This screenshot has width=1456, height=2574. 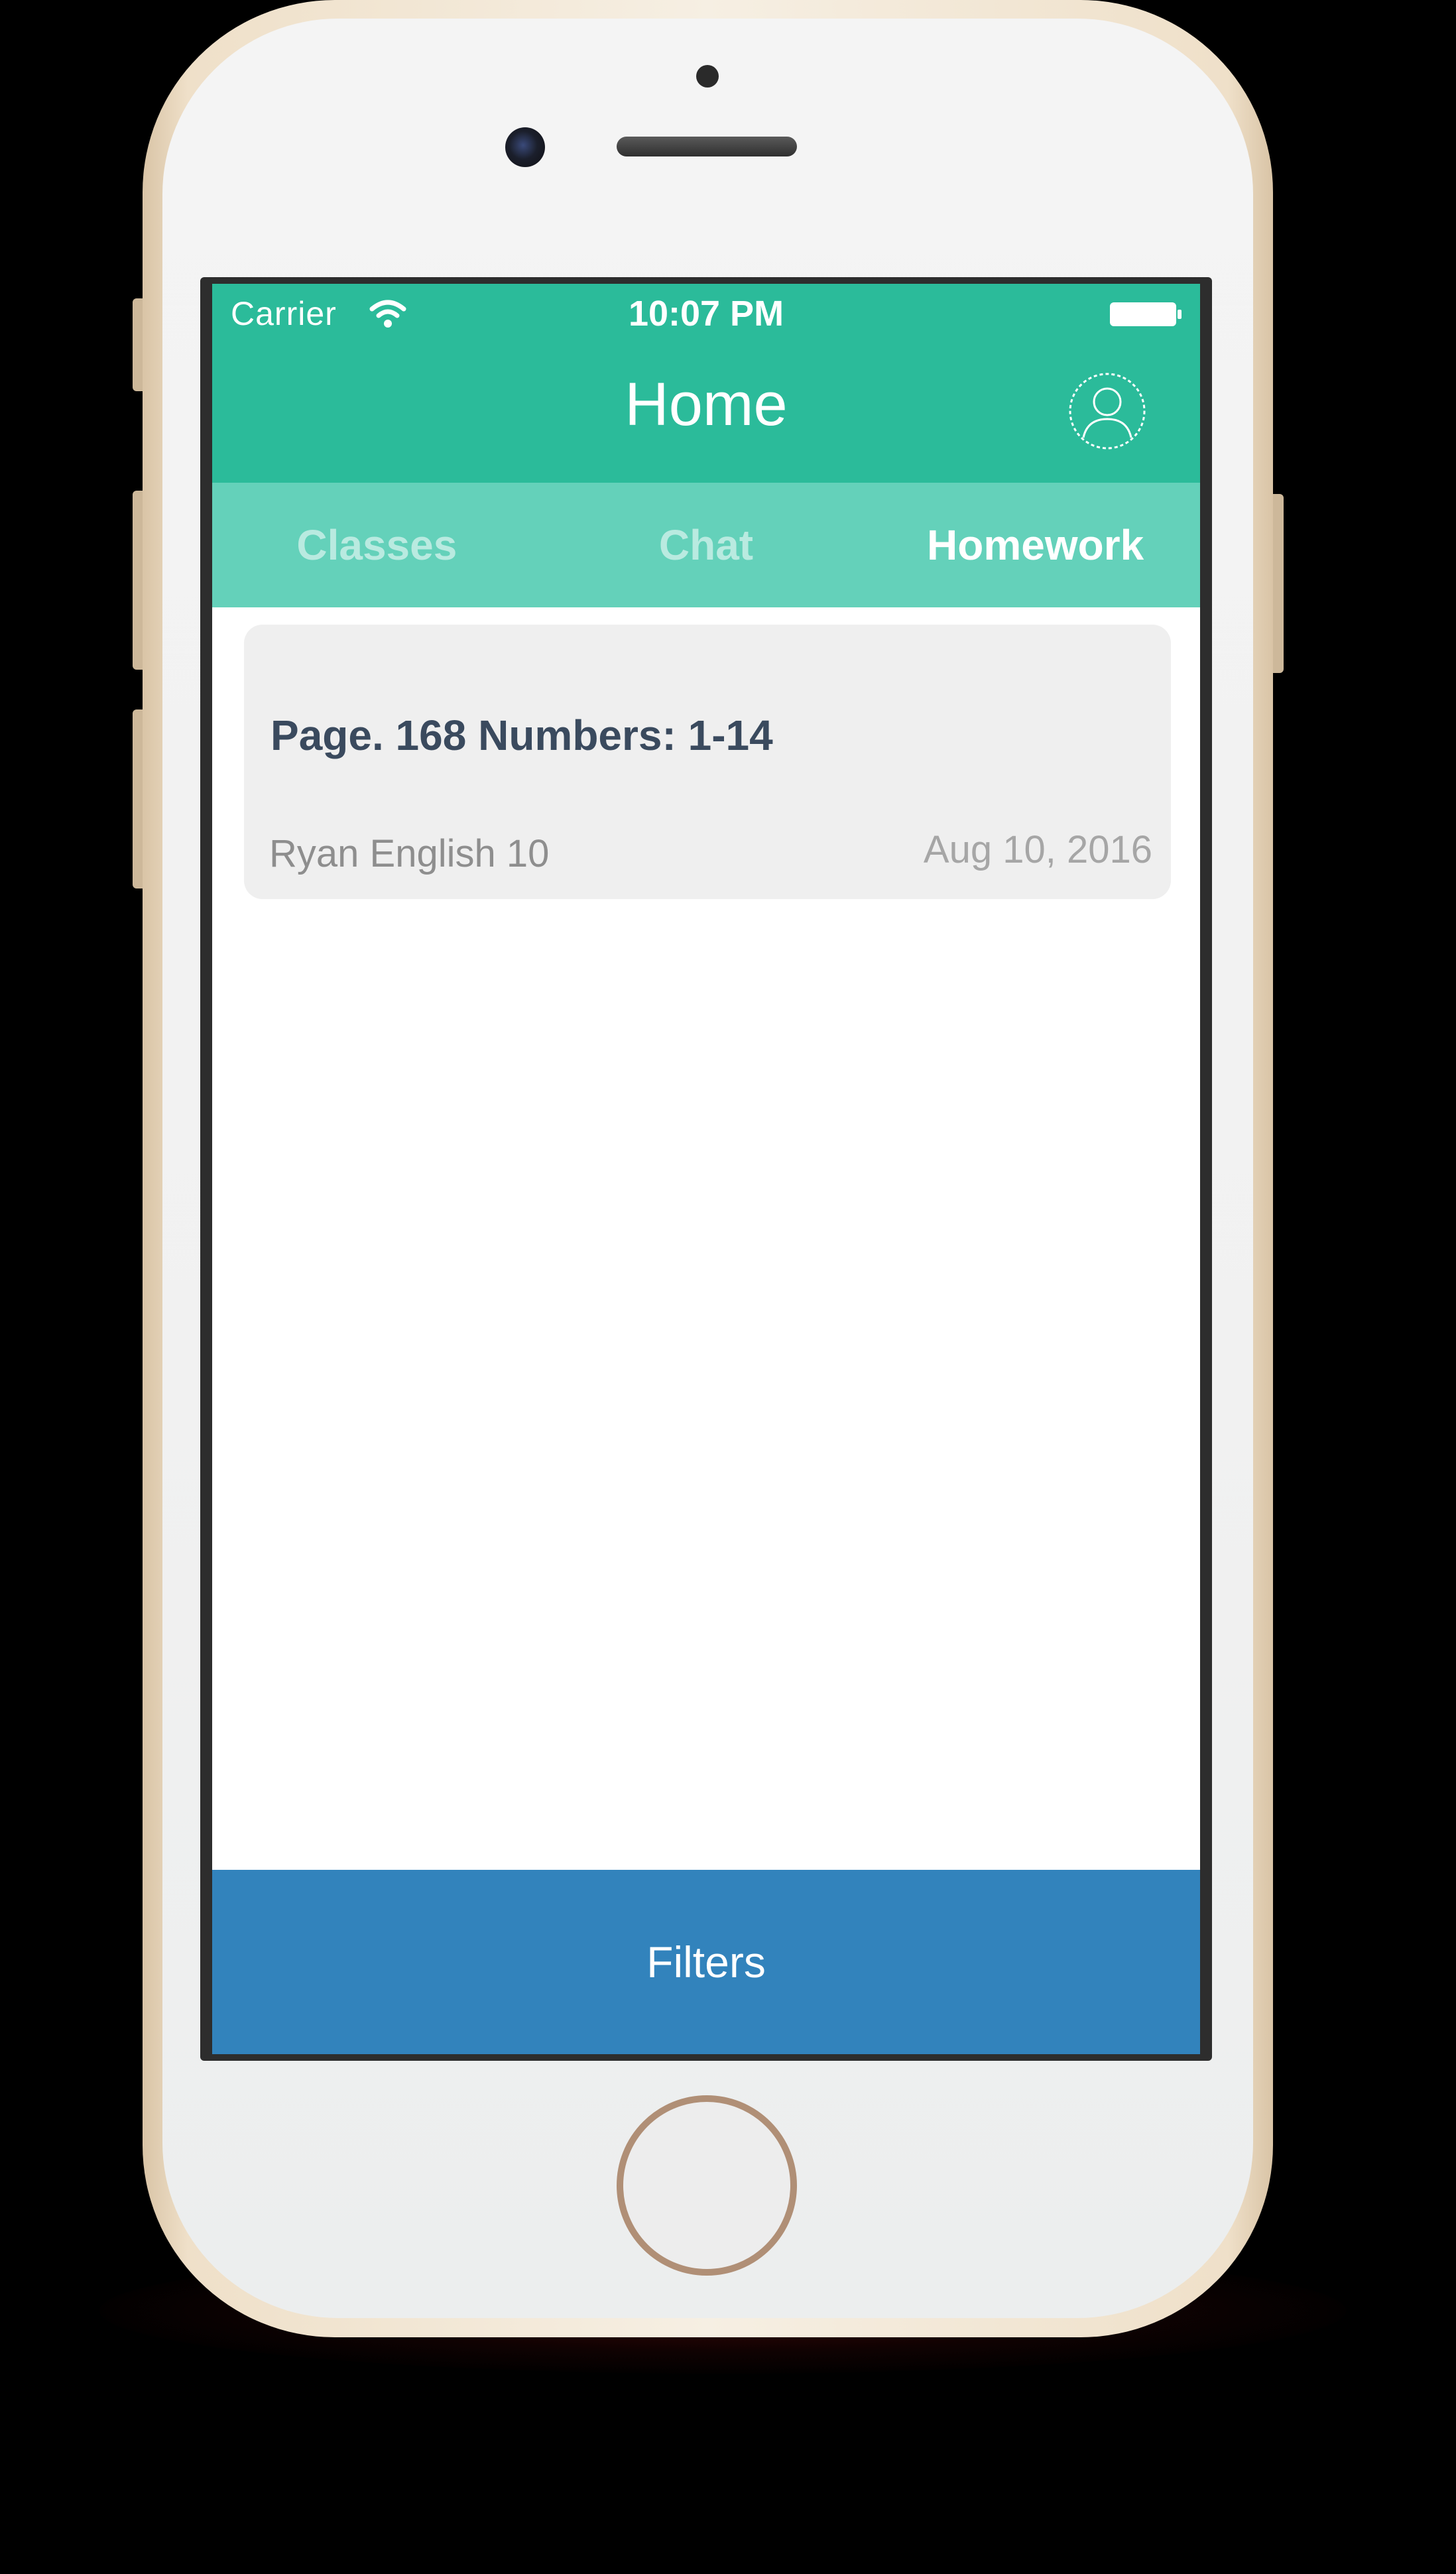 I want to click on proximity-sensor, so click(x=707, y=76).